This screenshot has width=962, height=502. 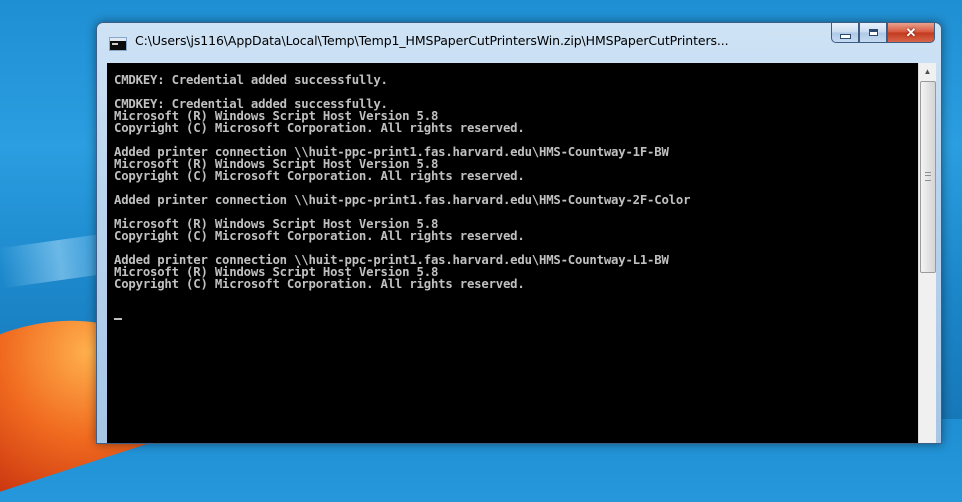 I want to click on maximize-icon, so click(x=873, y=32).